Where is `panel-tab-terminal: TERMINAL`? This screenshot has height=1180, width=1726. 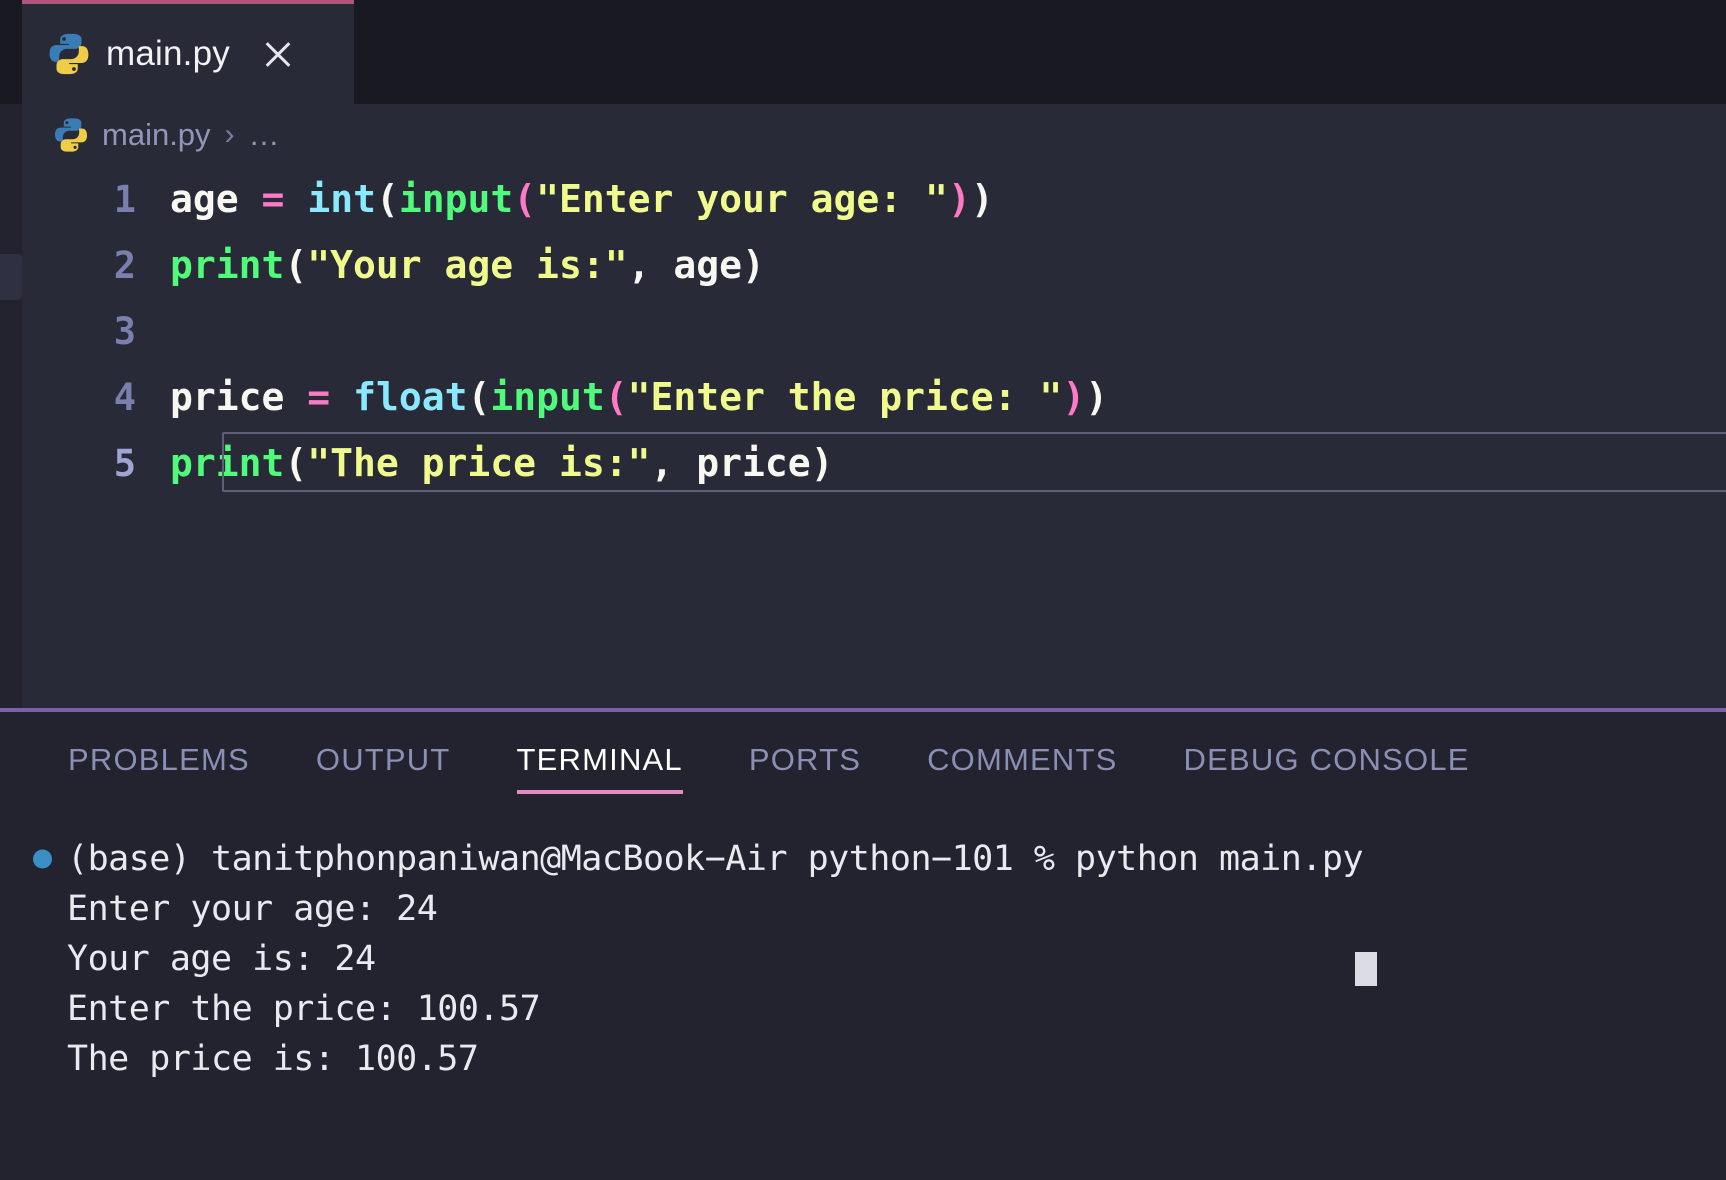 panel-tab-terminal: TERMINAL is located at coordinates (600, 768).